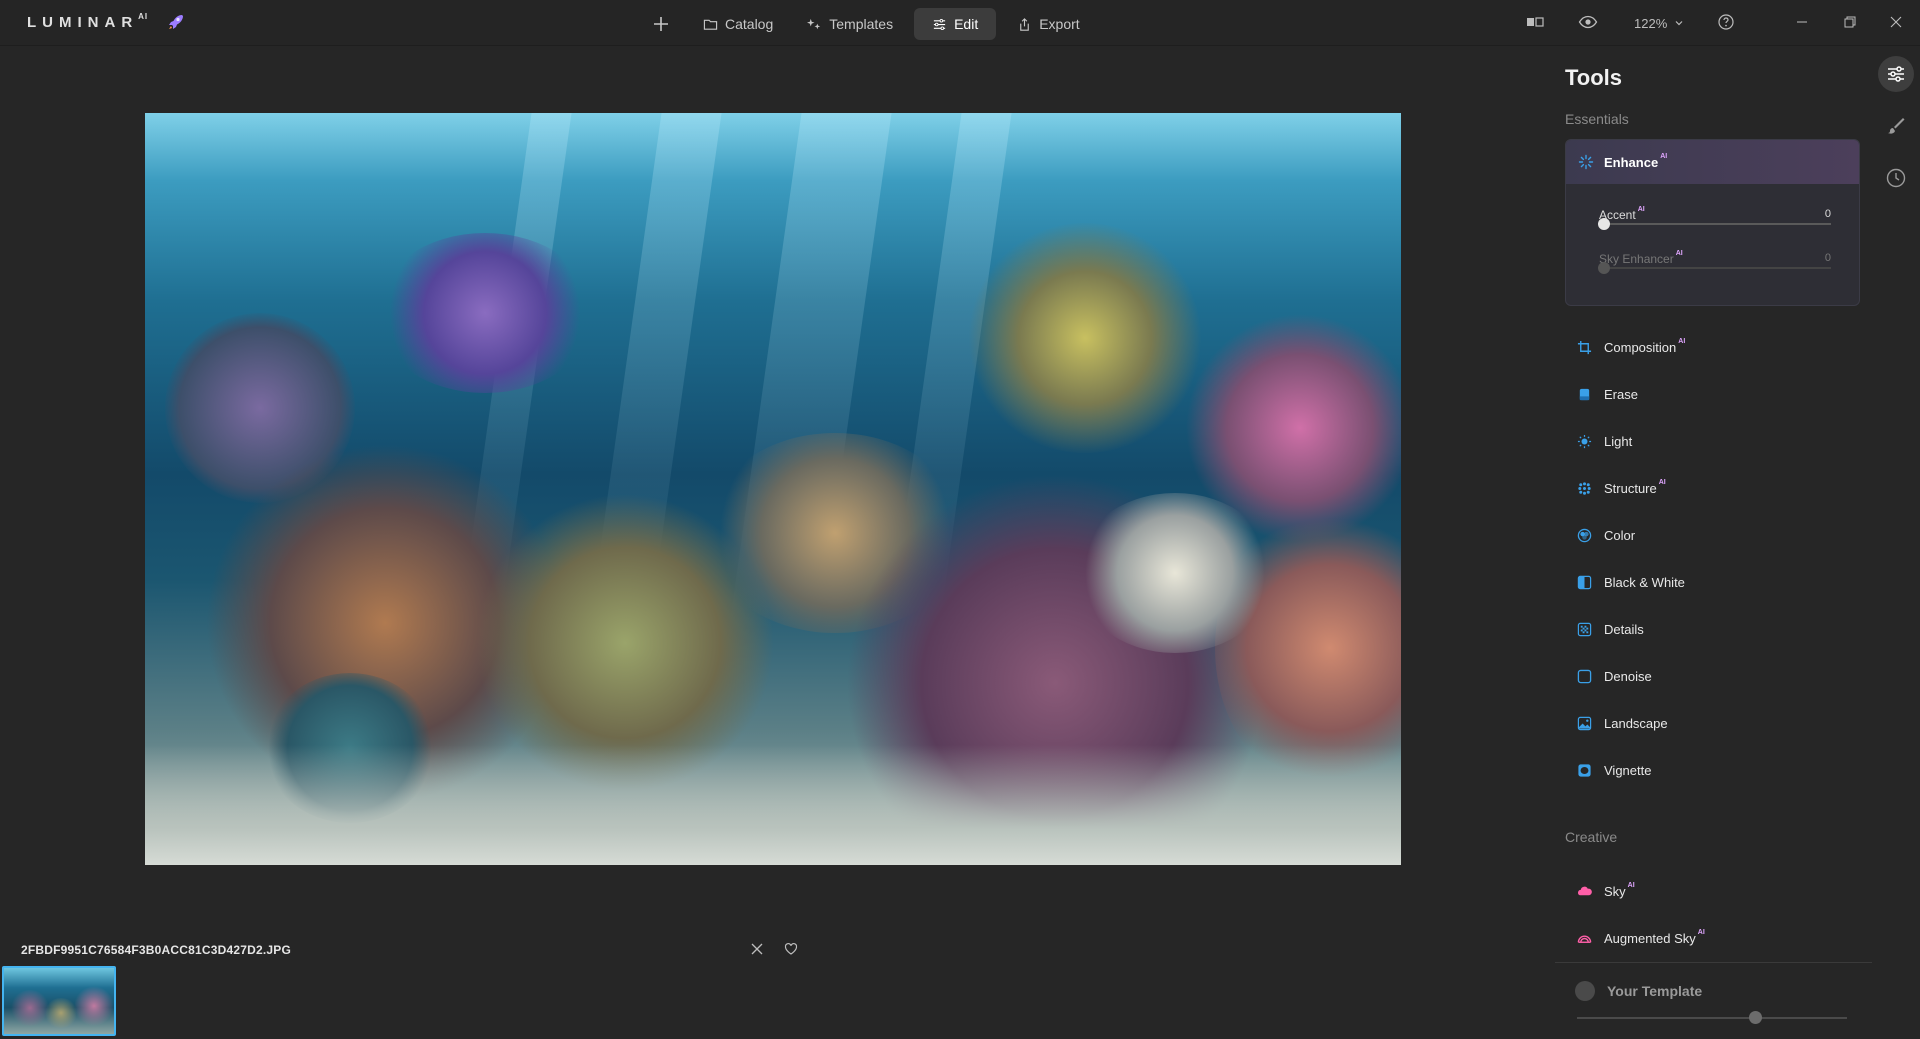 The height and width of the screenshot is (1039, 1920). Describe the element at coordinates (1584, 441) in the screenshot. I see `light-icon` at that location.